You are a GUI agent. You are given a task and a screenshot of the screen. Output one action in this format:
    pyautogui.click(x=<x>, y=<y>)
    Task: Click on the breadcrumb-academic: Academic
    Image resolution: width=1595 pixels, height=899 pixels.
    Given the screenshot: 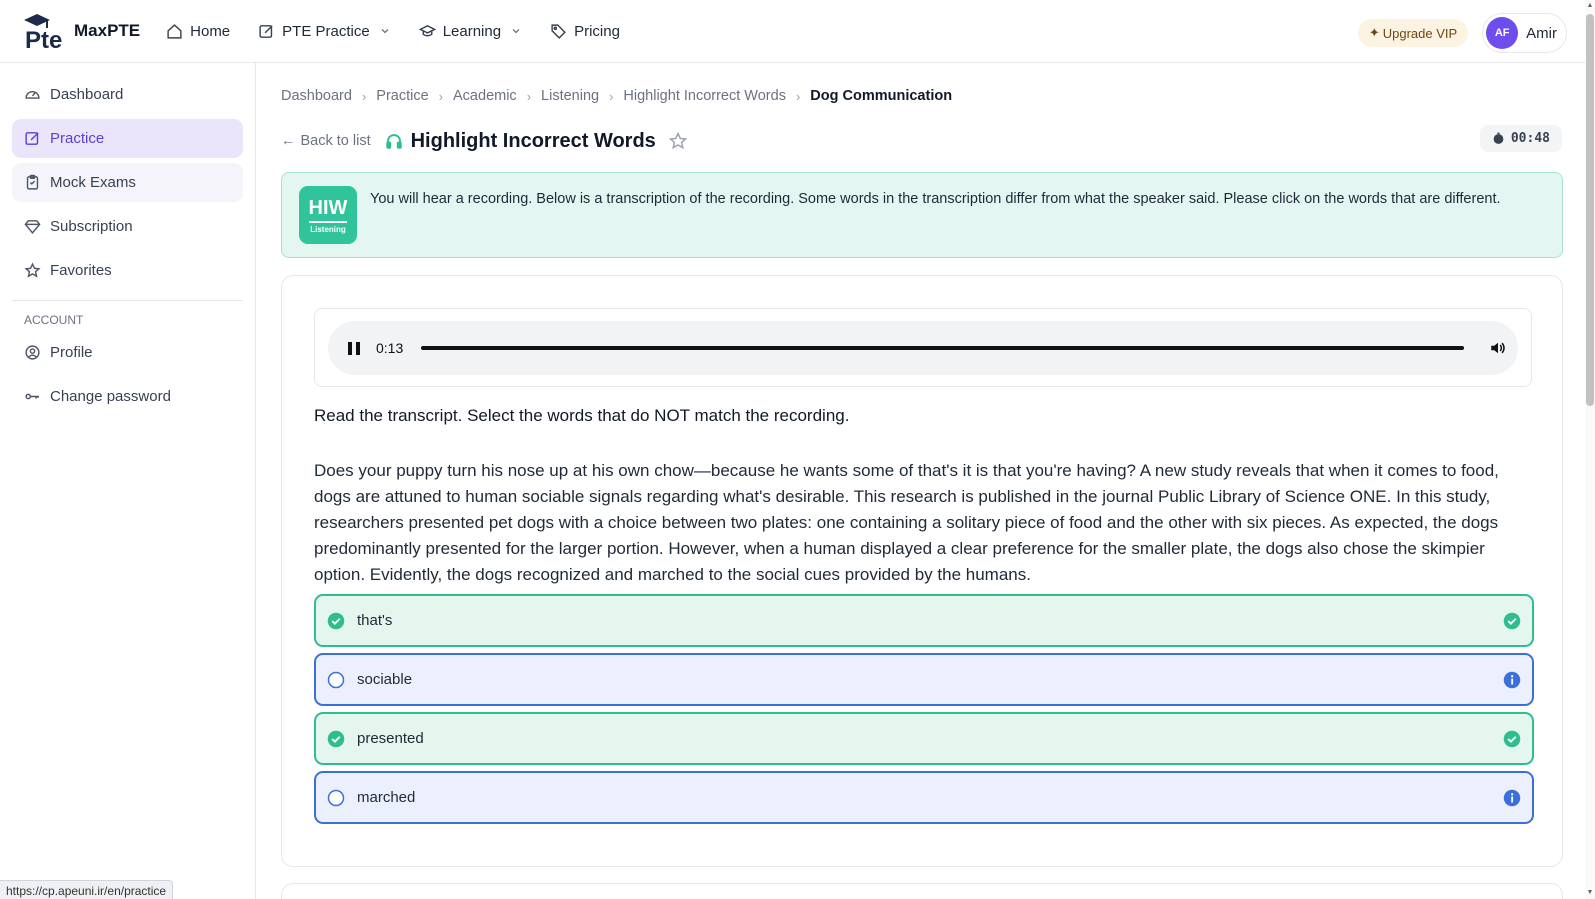 What is the action you would take?
    pyautogui.click(x=485, y=96)
    